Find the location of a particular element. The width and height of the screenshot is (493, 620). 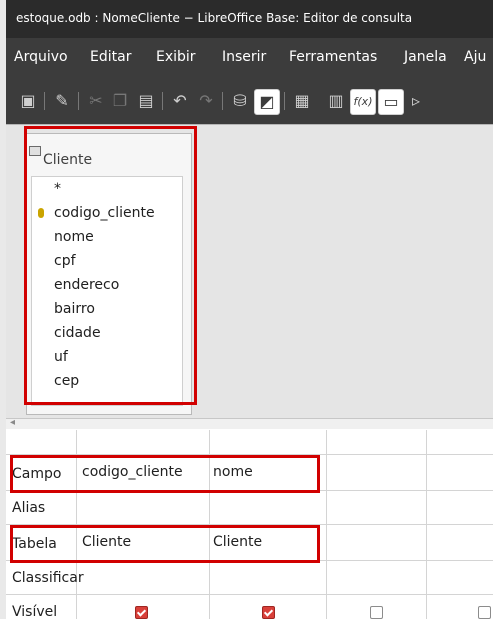

edit-design-icon: ✎ is located at coordinates (62, 101).